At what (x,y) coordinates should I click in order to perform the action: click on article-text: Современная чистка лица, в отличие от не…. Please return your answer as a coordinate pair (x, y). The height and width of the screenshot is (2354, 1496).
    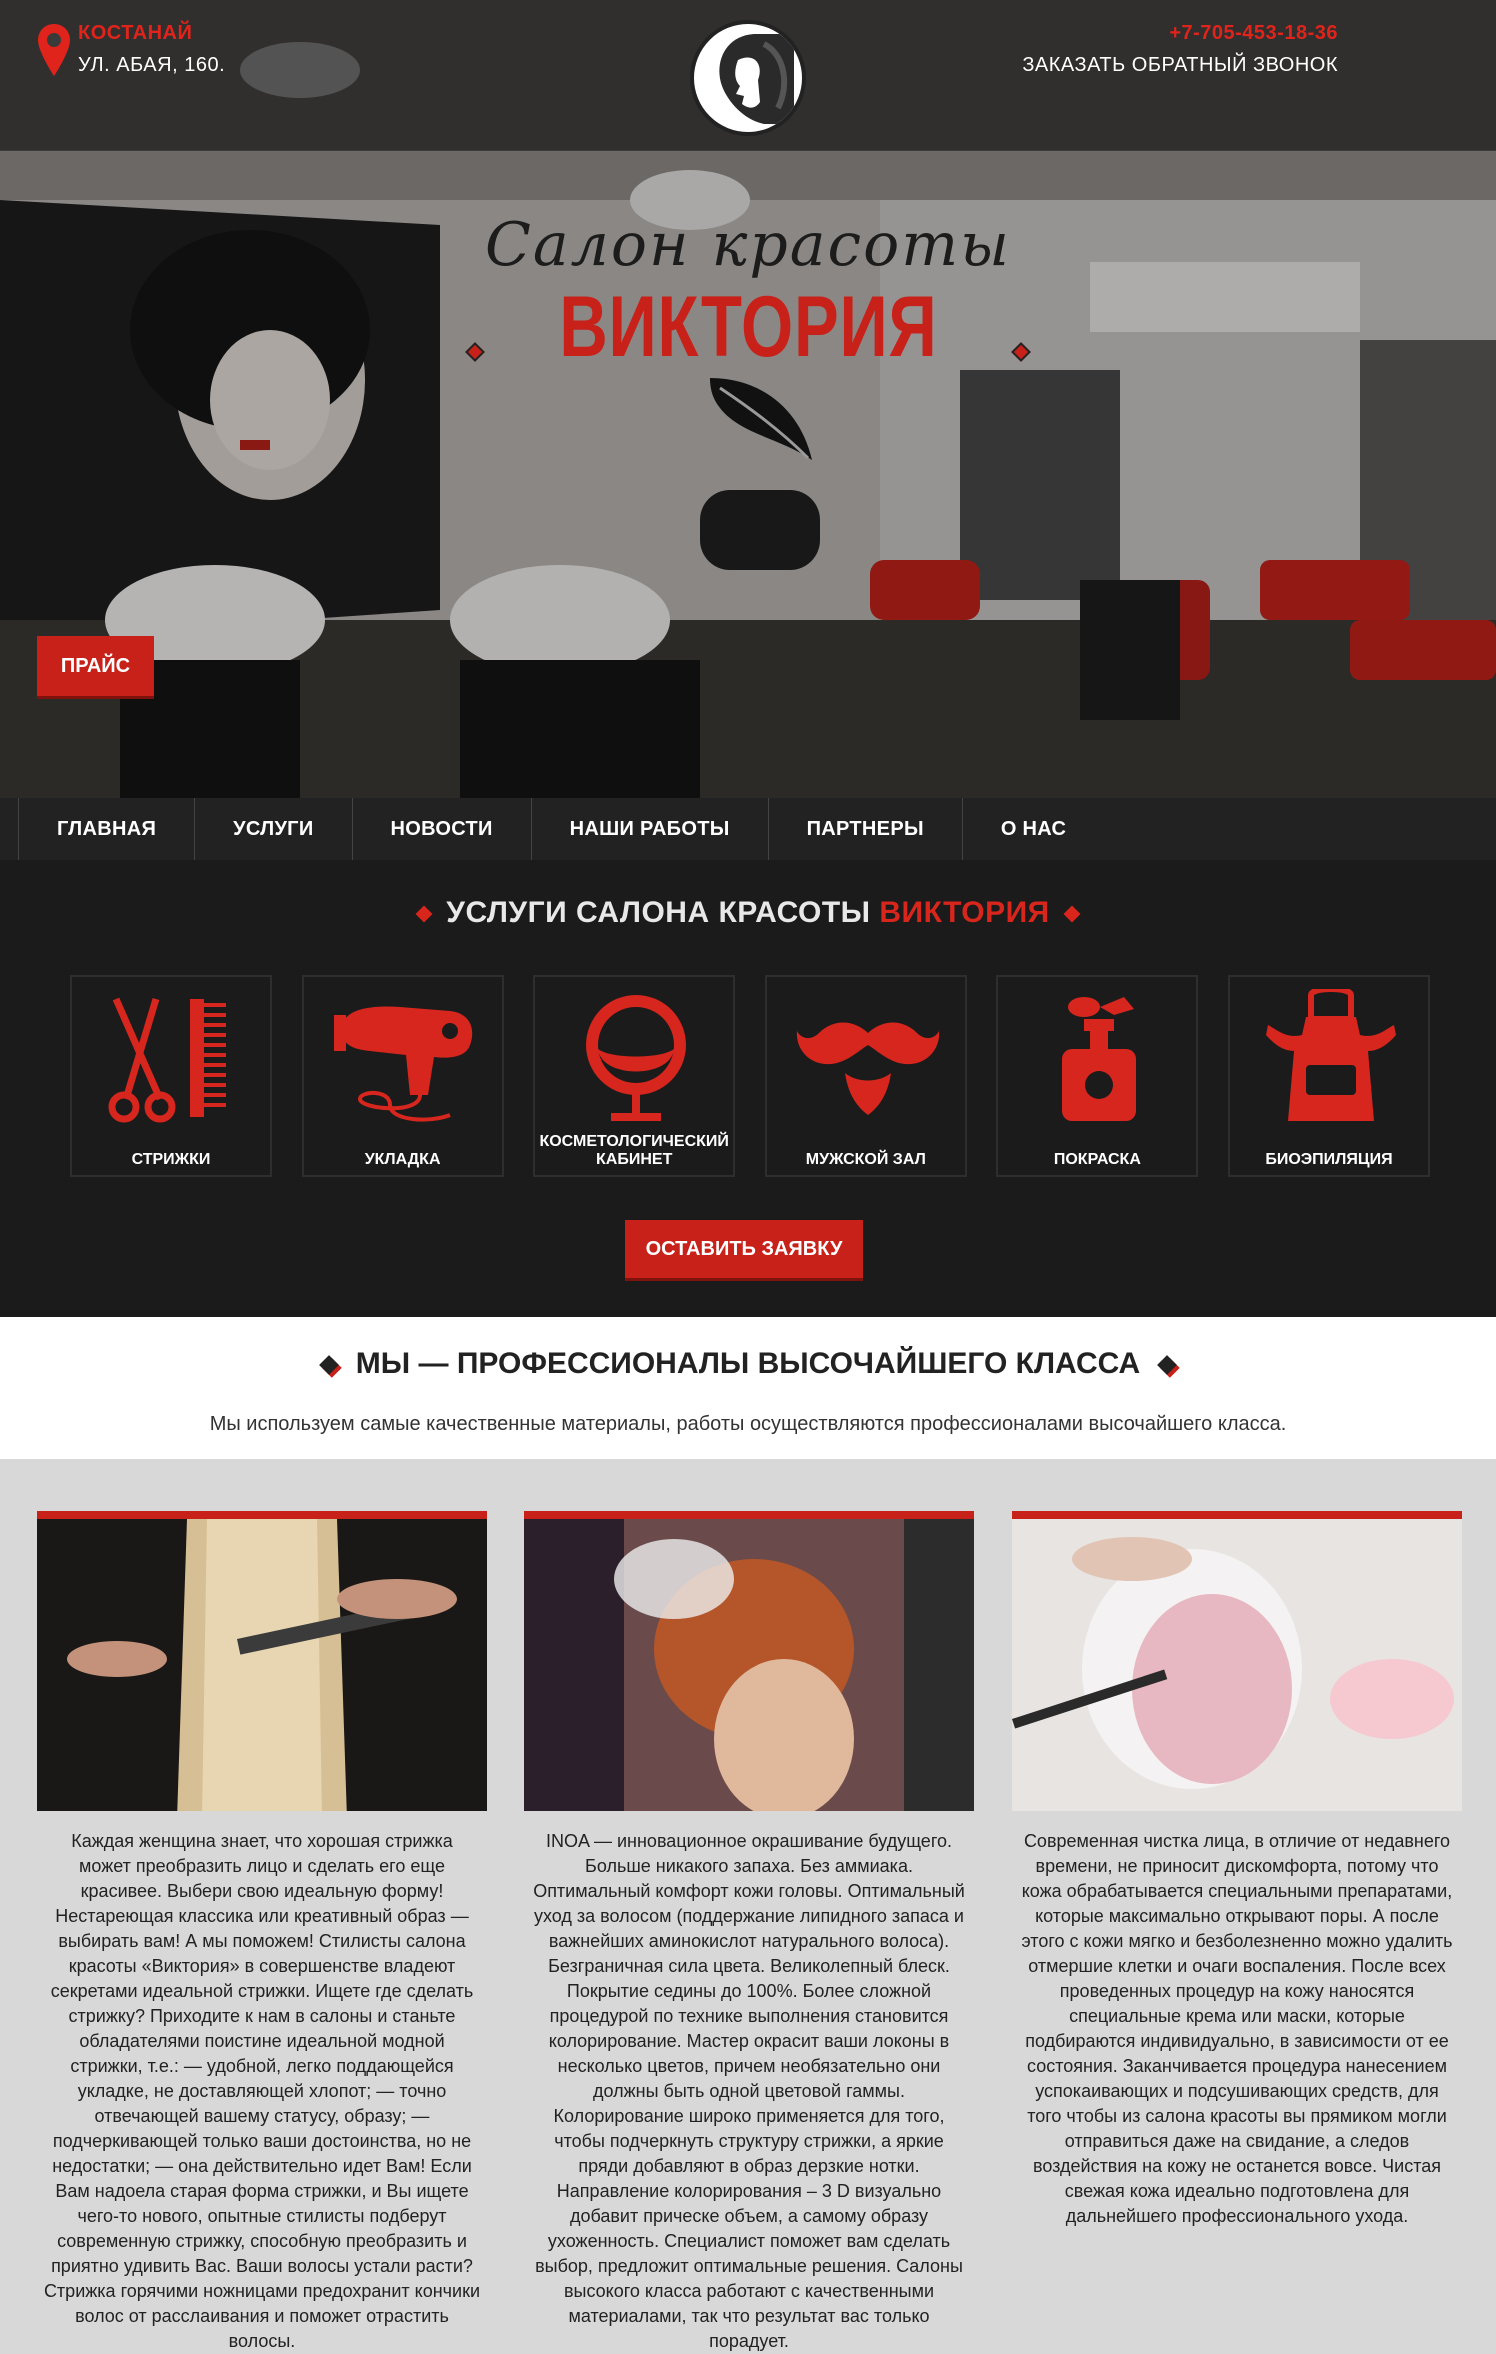
    Looking at the image, I should click on (1237, 2028).